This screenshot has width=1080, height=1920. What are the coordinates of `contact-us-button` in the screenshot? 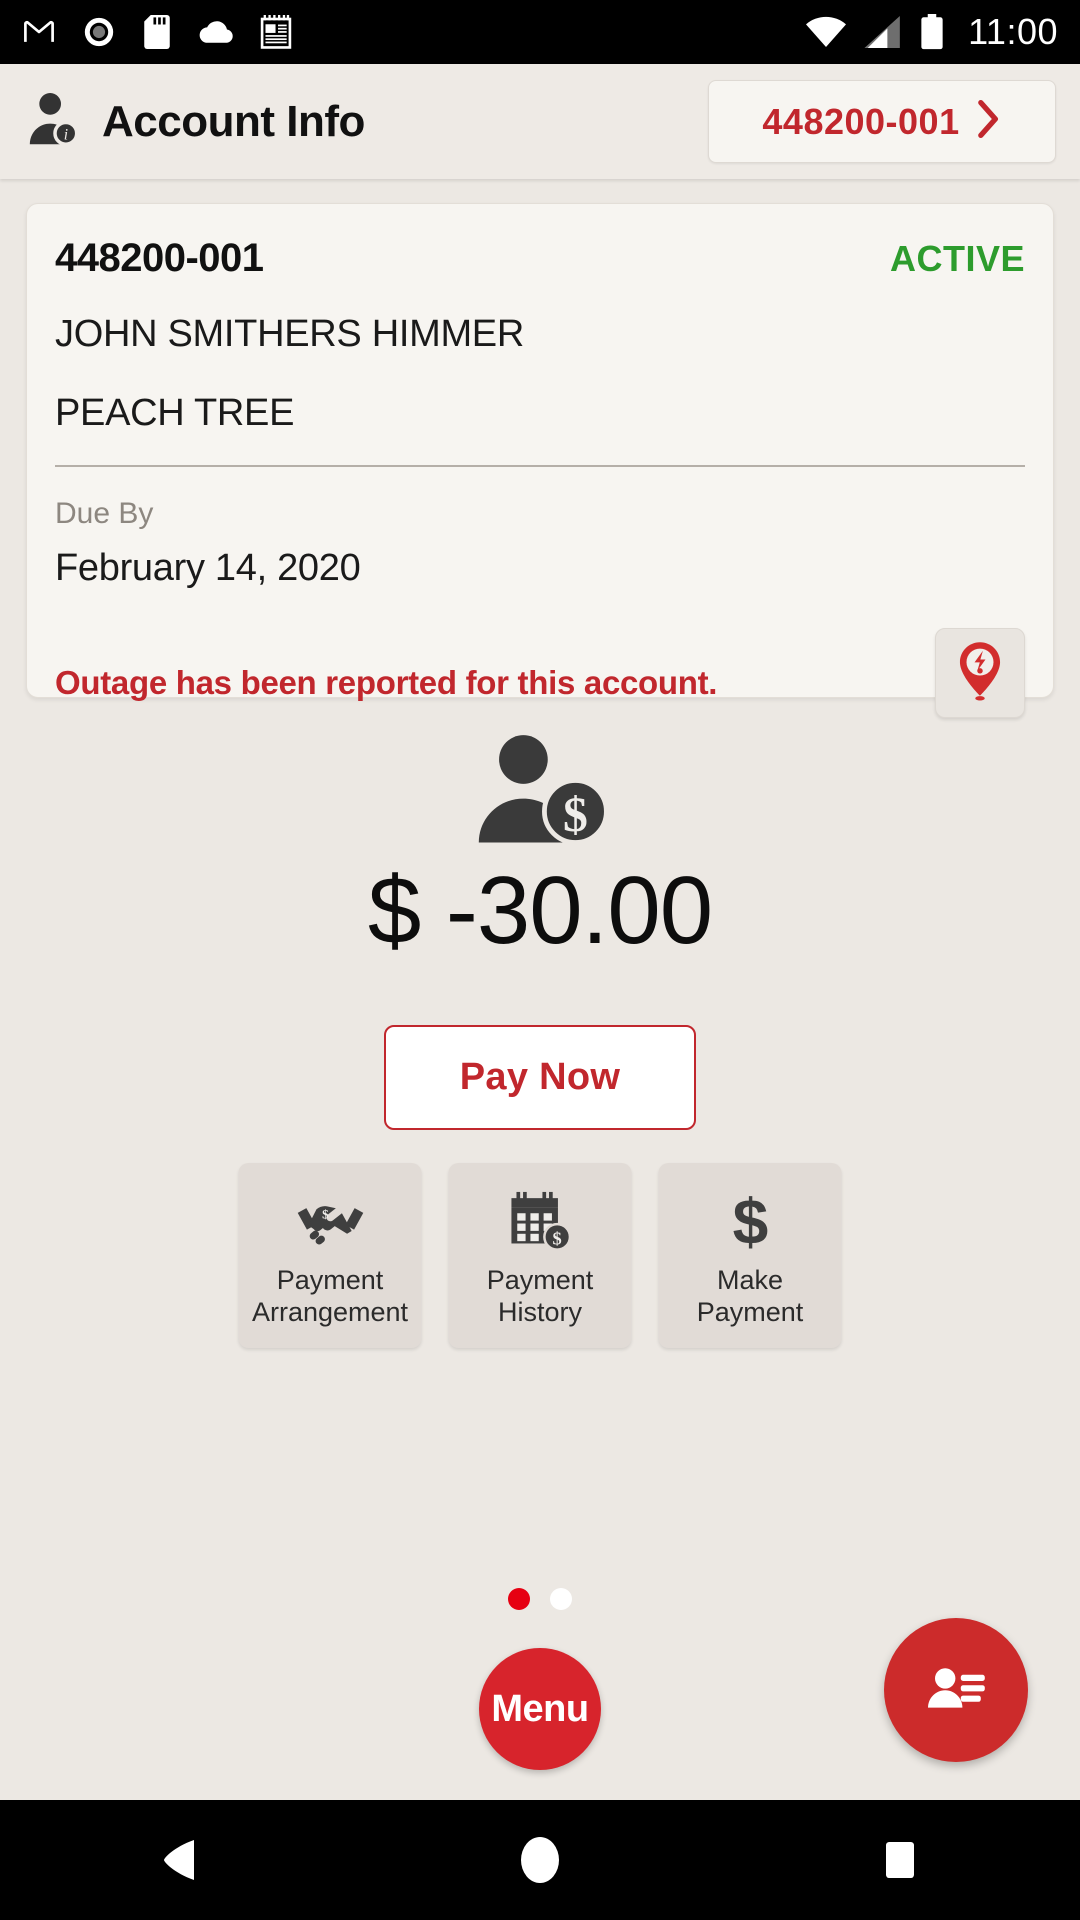 It's located at (956, 1690).